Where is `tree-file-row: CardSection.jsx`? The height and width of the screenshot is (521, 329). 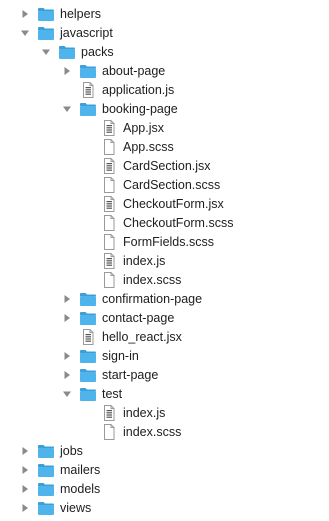 tree-file-row: CardSection.jsx is located at coordinates (164, 166).